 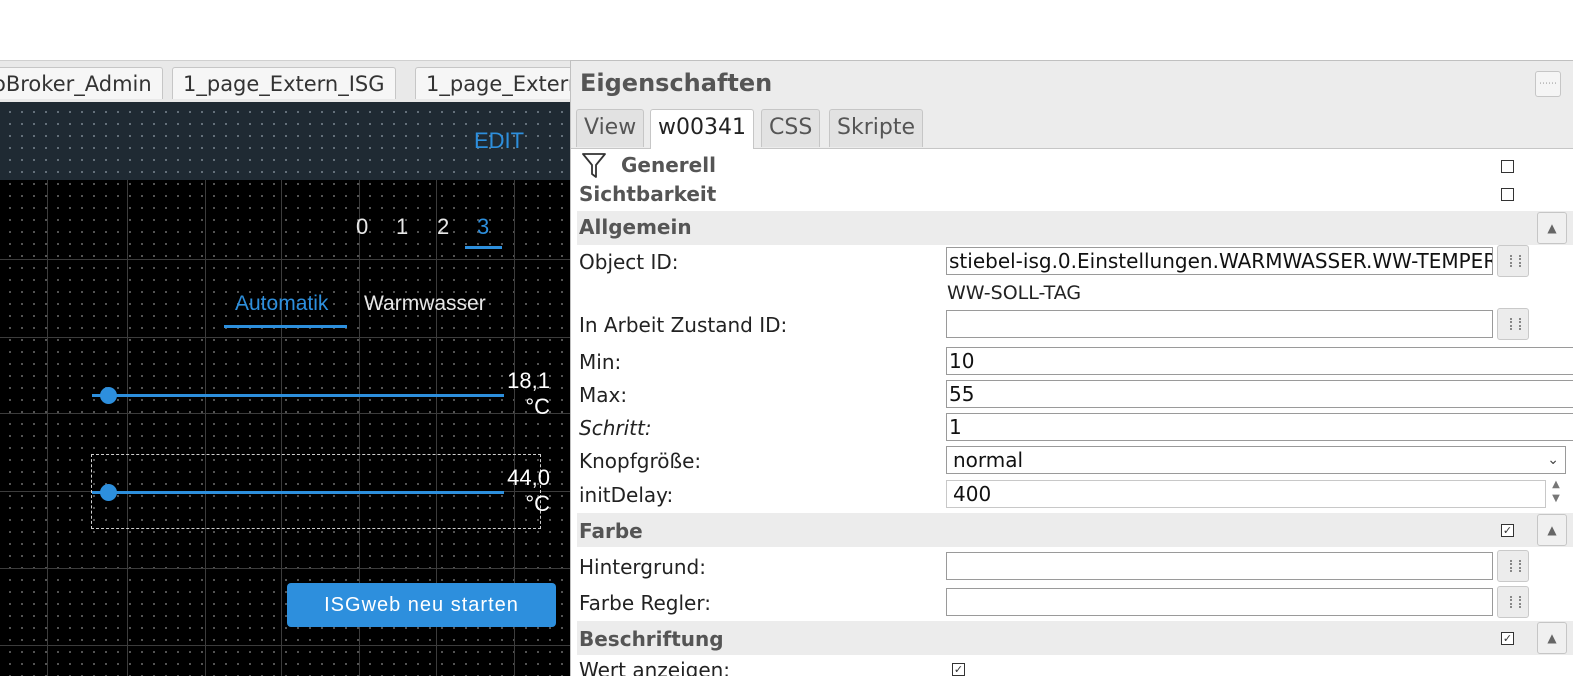 I want to click on section-generell: Generell, so click(x=1075, y=165).